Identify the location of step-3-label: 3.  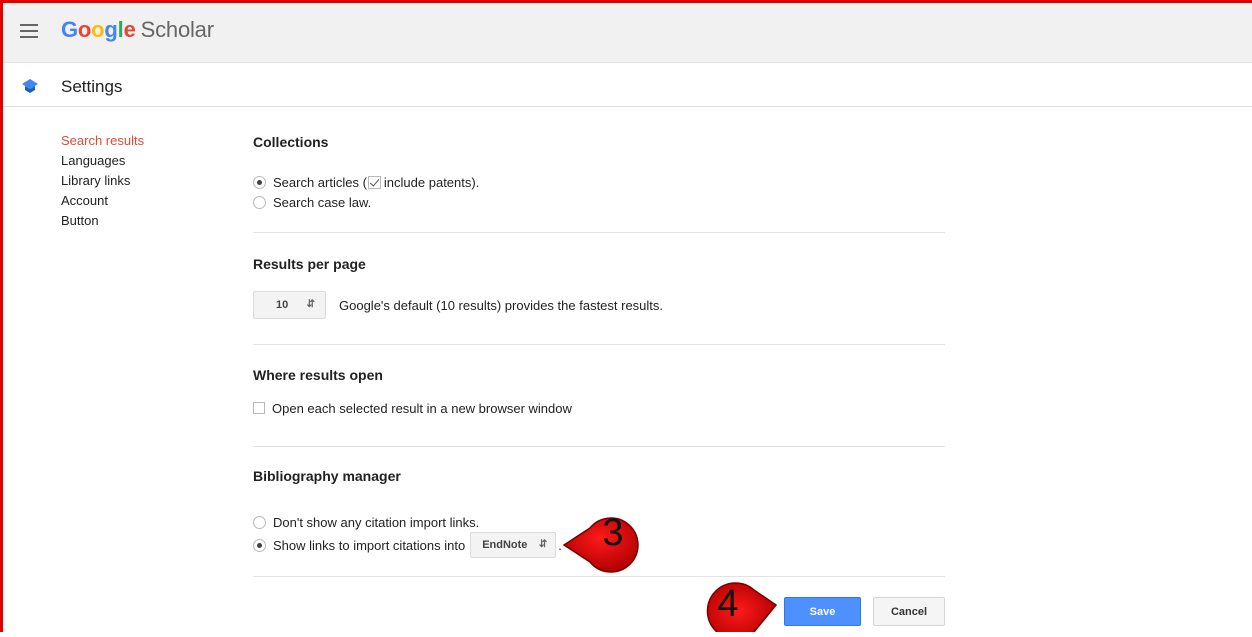
(613, 533).